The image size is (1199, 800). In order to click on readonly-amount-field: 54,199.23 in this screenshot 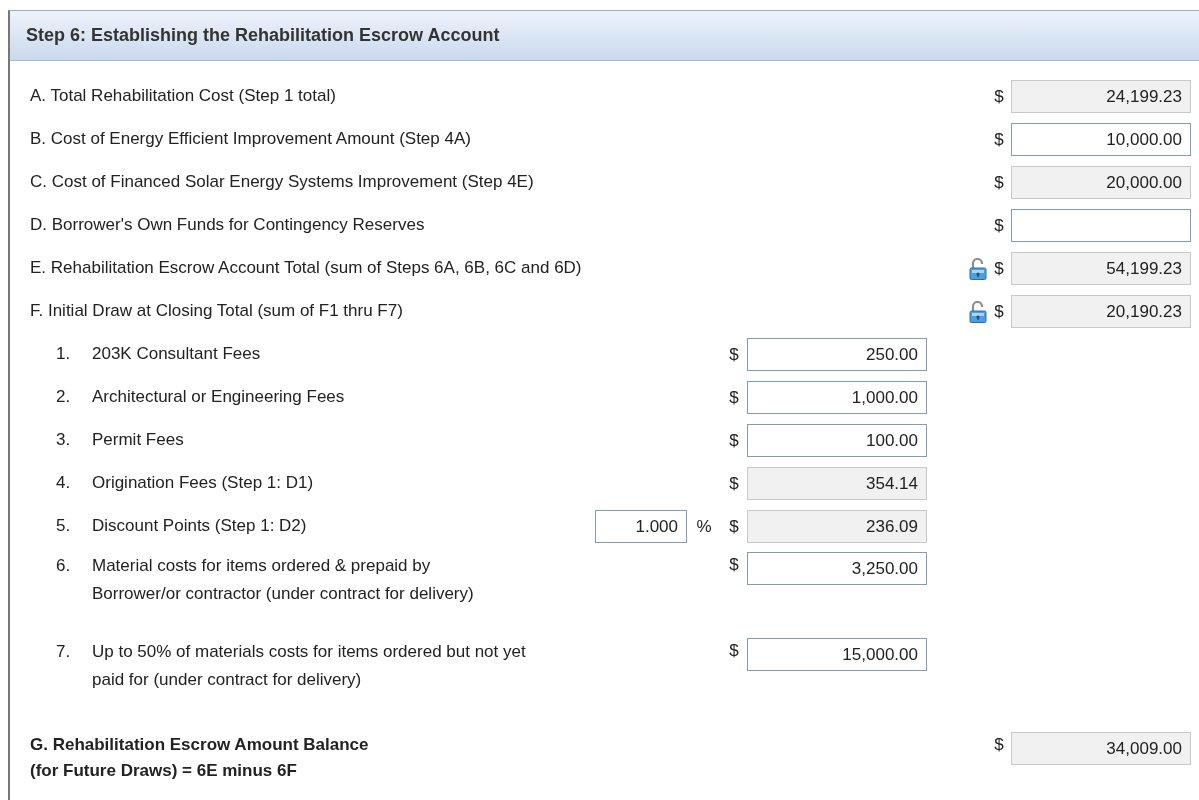, I will do `click(1101, 268)`.